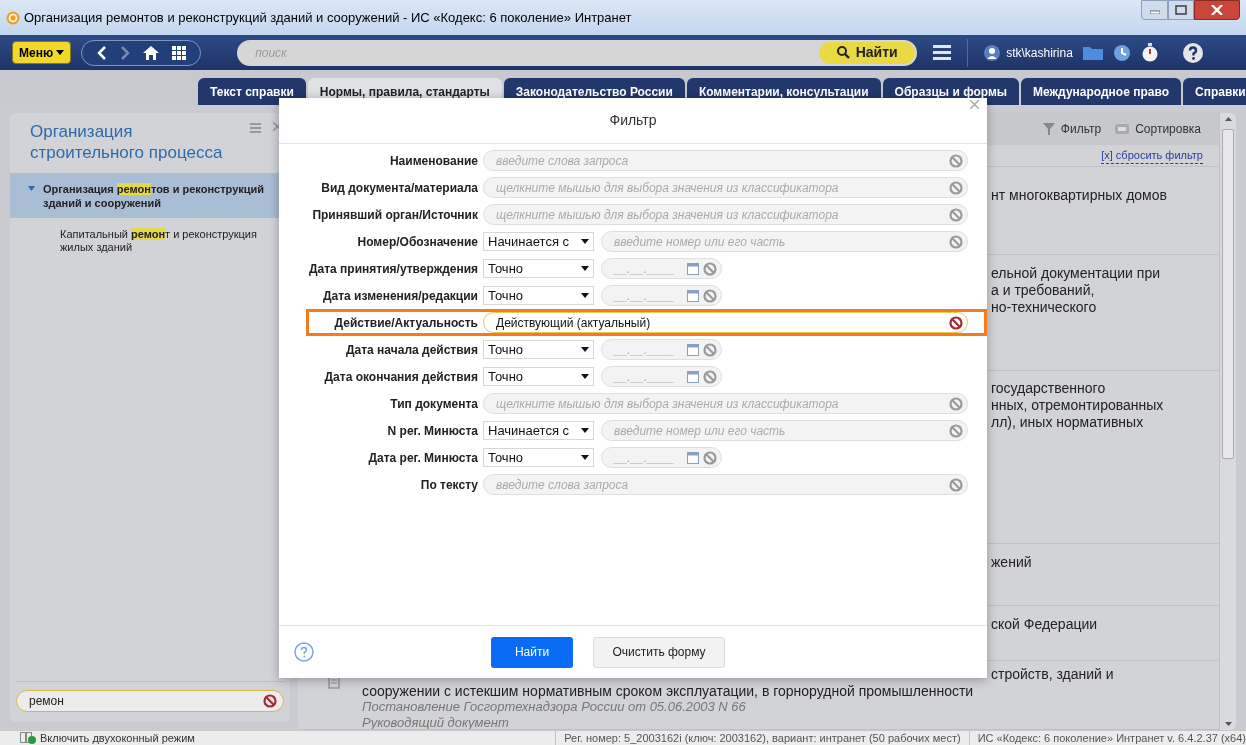  I want to click on scroll-down-icon, so click(1228, 724).